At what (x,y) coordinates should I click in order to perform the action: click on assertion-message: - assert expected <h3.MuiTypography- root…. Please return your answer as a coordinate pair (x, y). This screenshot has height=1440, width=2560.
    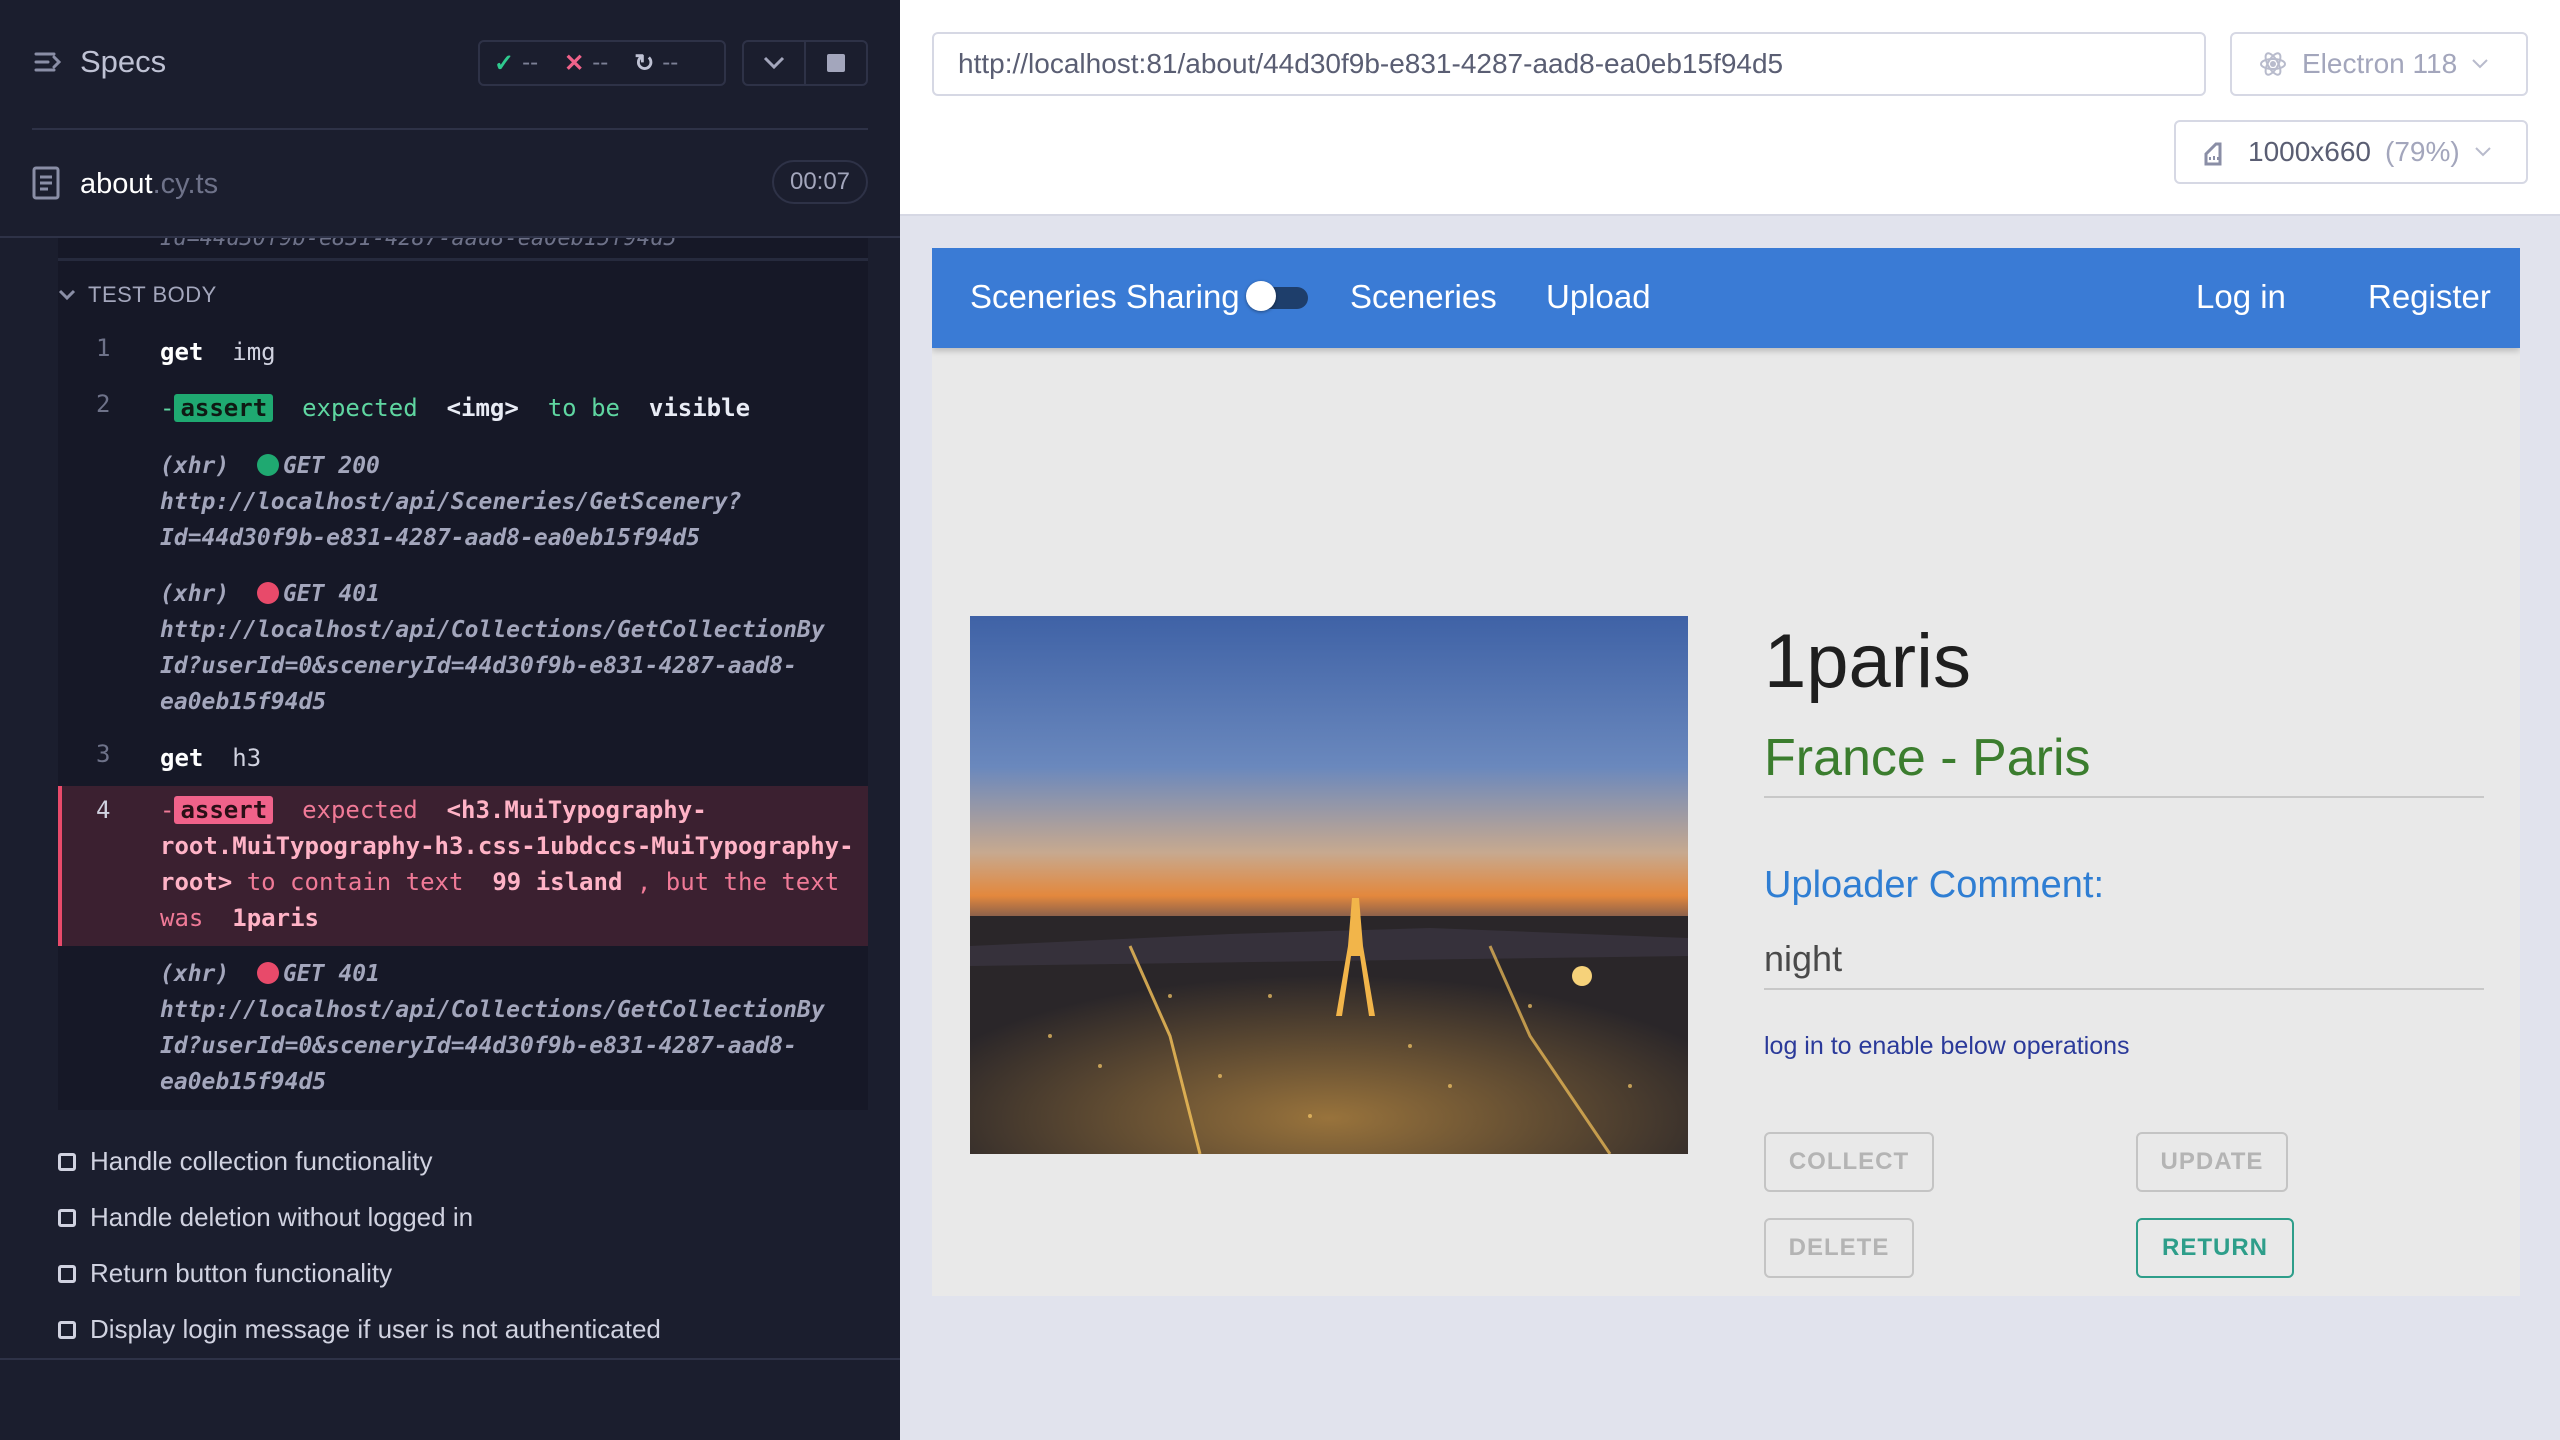
    Looking at the image, I should click on (507, 864).